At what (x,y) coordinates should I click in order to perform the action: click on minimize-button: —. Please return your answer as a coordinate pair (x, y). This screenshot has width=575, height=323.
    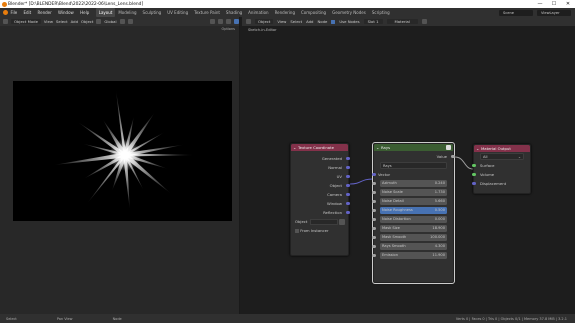
    Looking at the image, I should click on (540, 4).